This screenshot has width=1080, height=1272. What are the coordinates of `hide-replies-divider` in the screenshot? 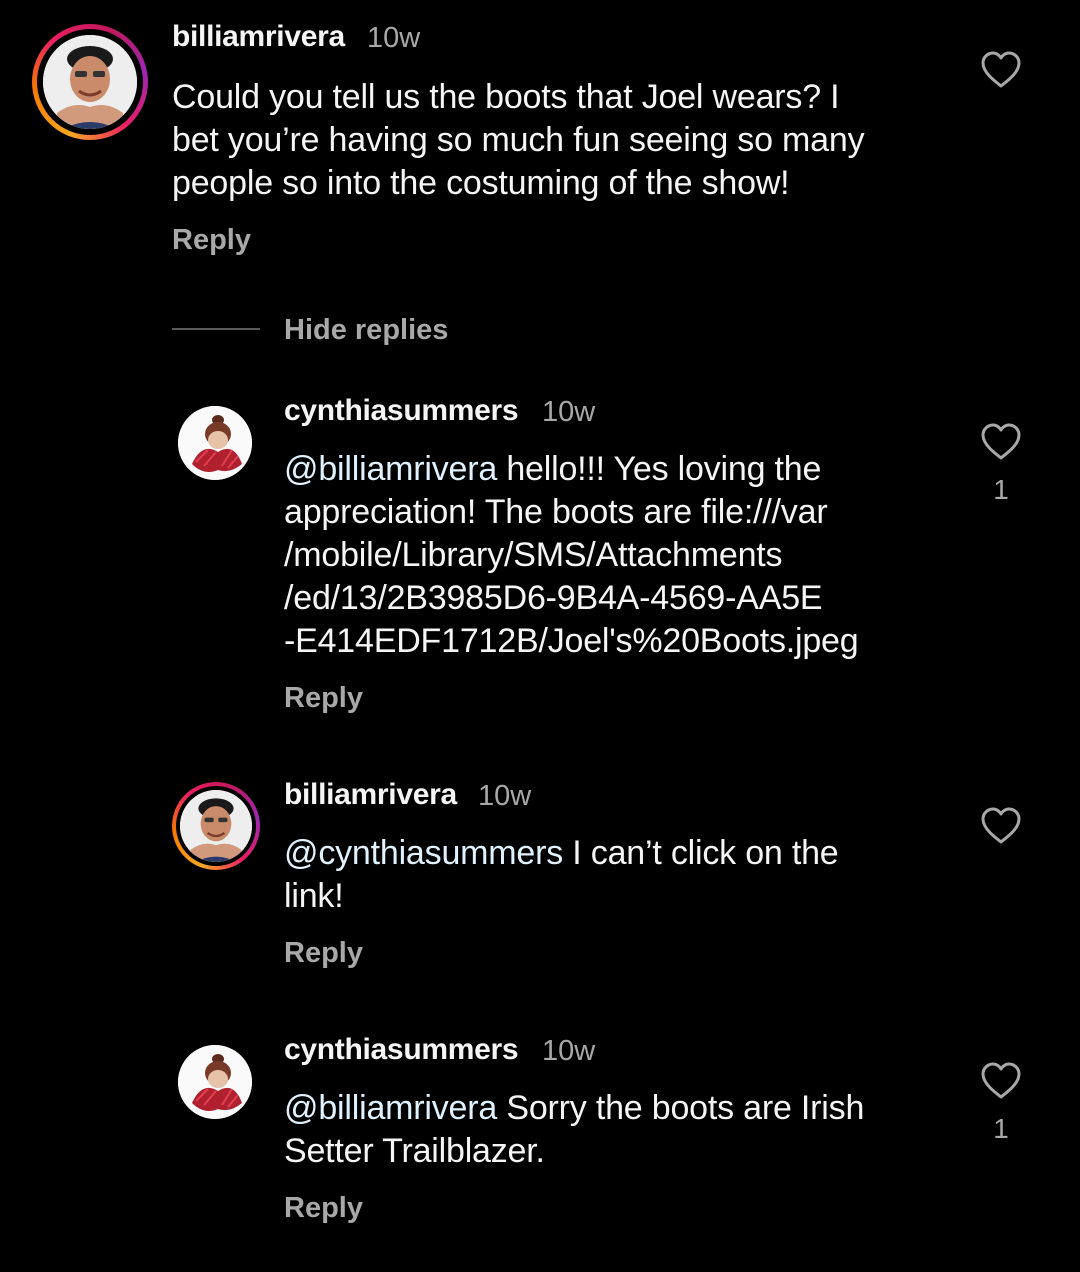 It's located at (216, 329).